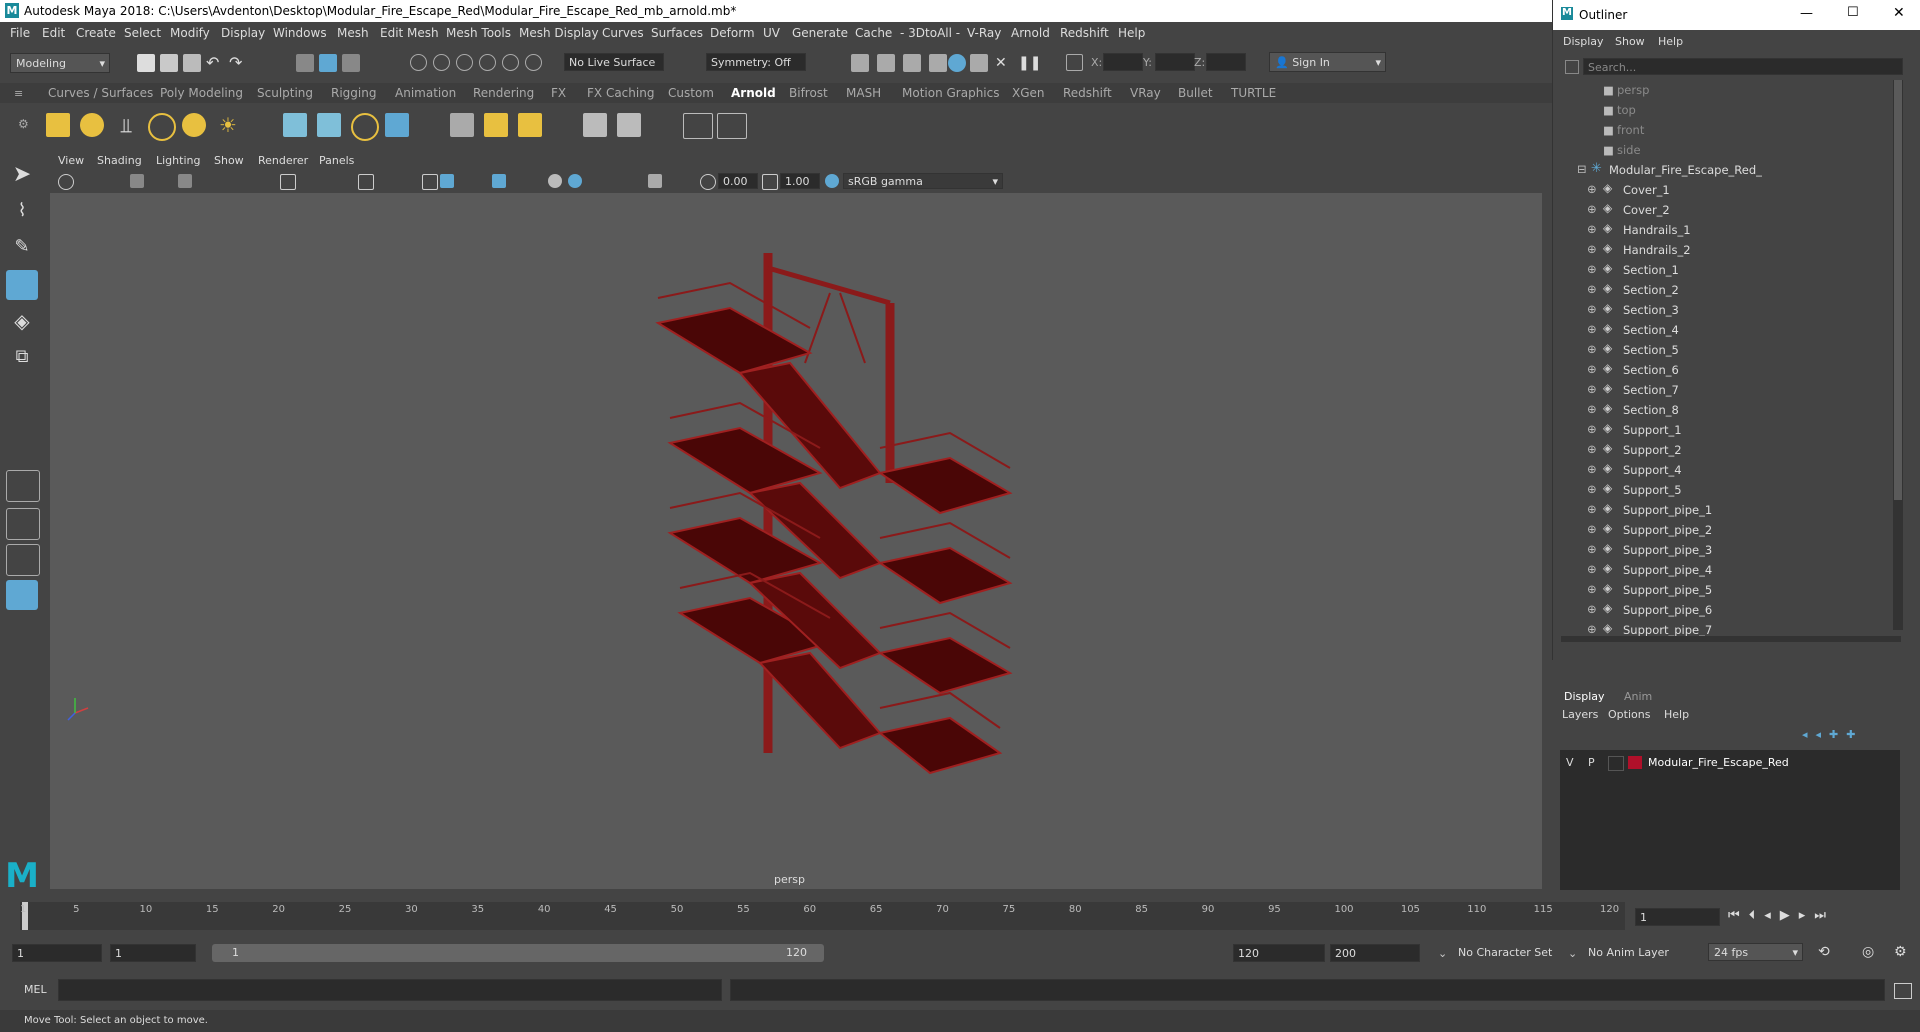  Describe the element at coordinates (146, 63) in the screenshot. I see `new-scene-icon` at that location.